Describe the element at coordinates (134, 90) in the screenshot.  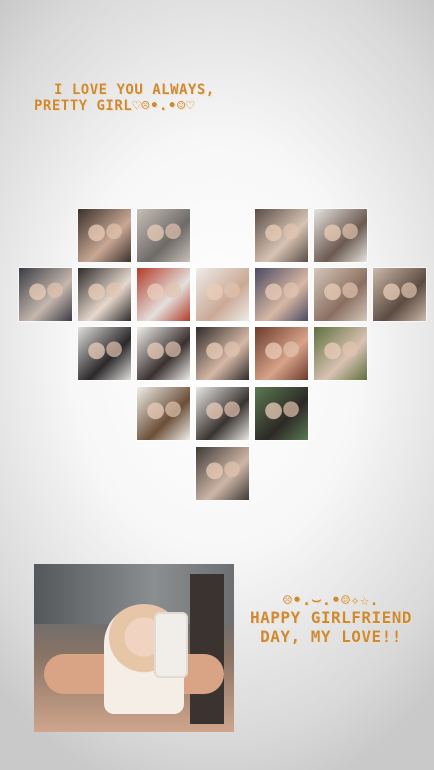
I see `caption-line-1: i LOVE YOU ALWAYS,` at that location.